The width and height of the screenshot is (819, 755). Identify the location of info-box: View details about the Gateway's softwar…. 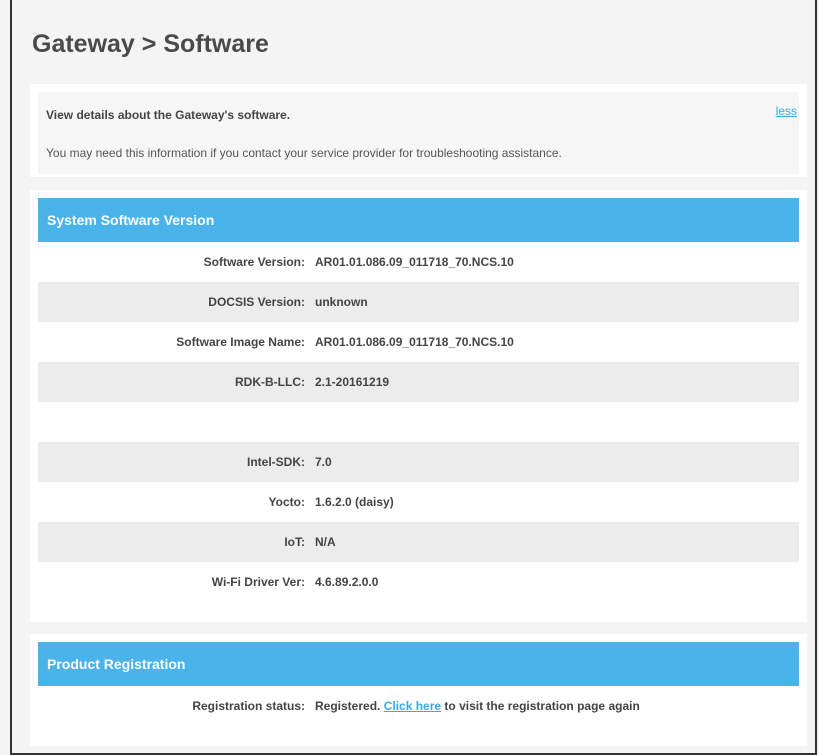
(418, 133).